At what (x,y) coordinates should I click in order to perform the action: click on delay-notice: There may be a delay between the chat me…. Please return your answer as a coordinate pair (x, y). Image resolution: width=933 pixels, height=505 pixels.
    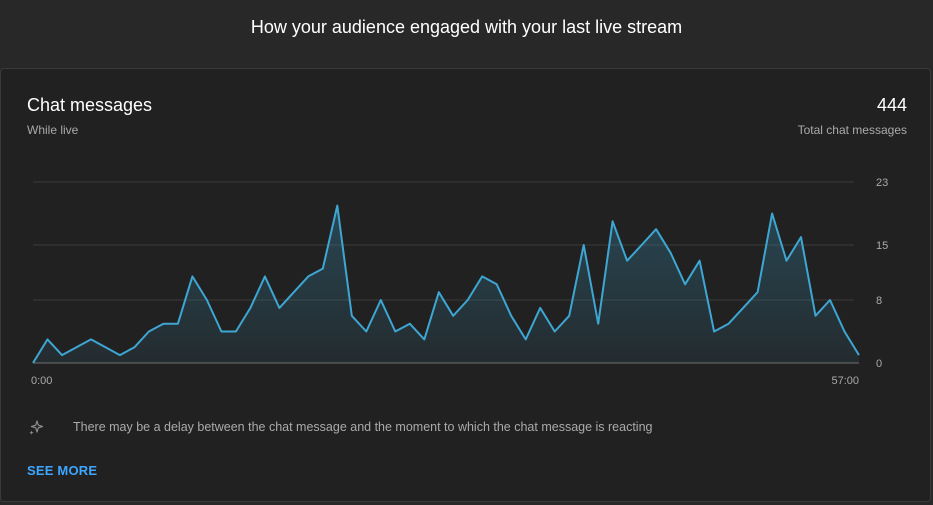
    Looking at the image, I should click on (340, 427).